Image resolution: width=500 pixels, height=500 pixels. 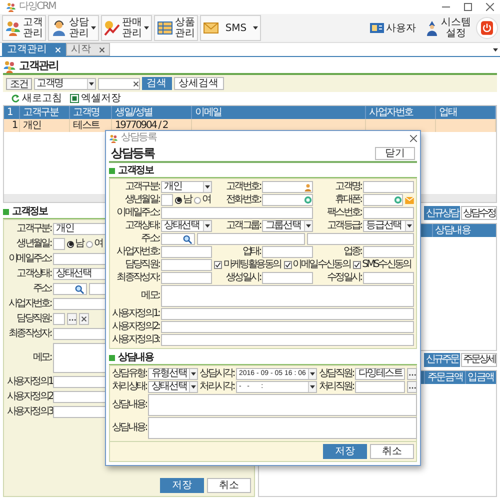 I want to click on toolbar-button: 고객관리, so click(x=24, y=28).